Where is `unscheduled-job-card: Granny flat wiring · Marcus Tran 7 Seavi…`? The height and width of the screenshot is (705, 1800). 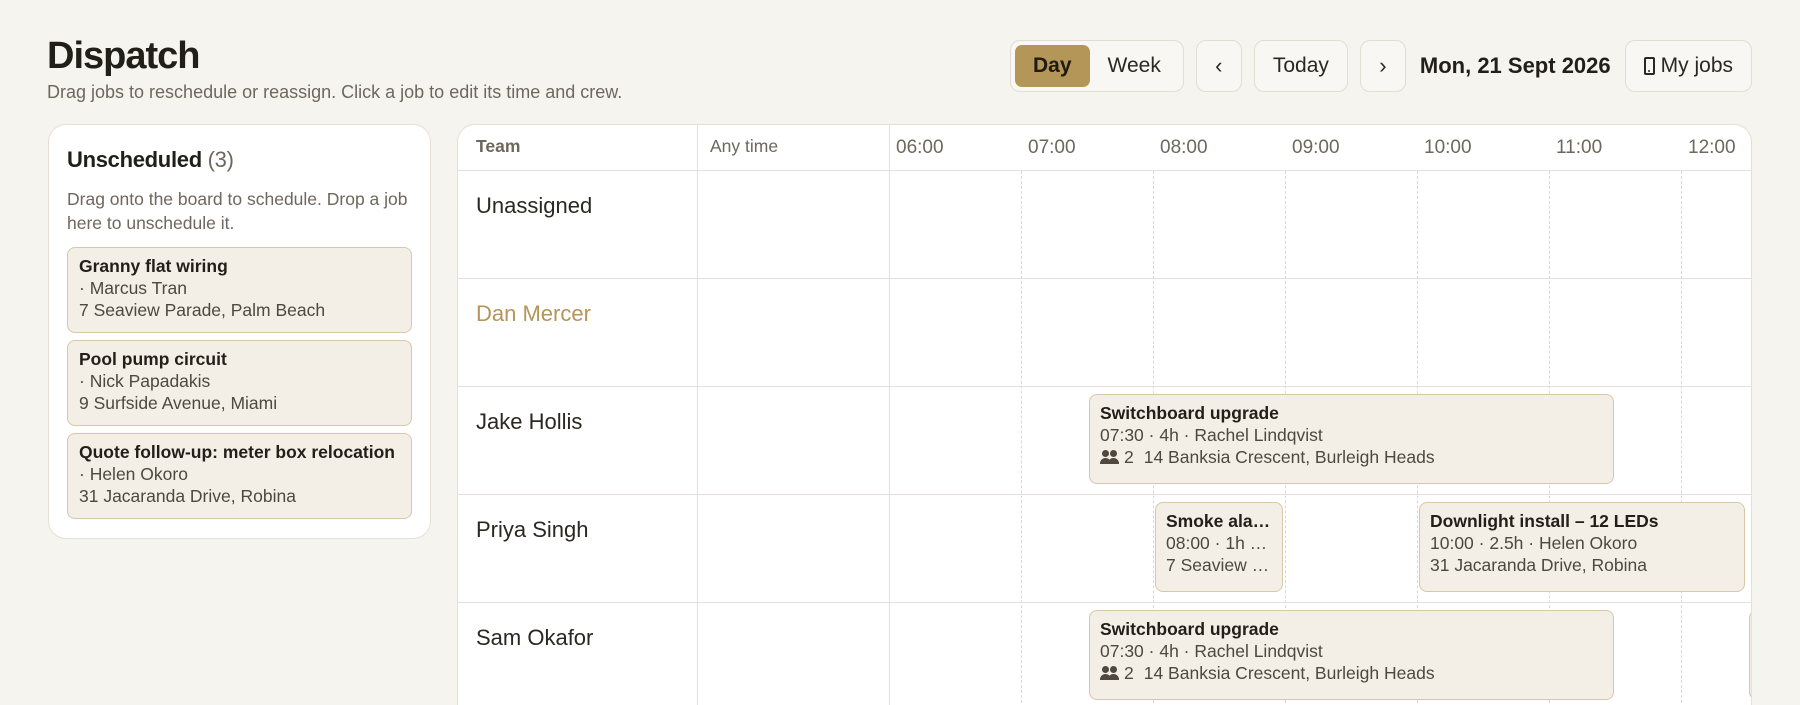 unscheduled-job-card: Granny flat wiring · Marcus Tran 7 Seavi… is located at coordinates (239, 290).